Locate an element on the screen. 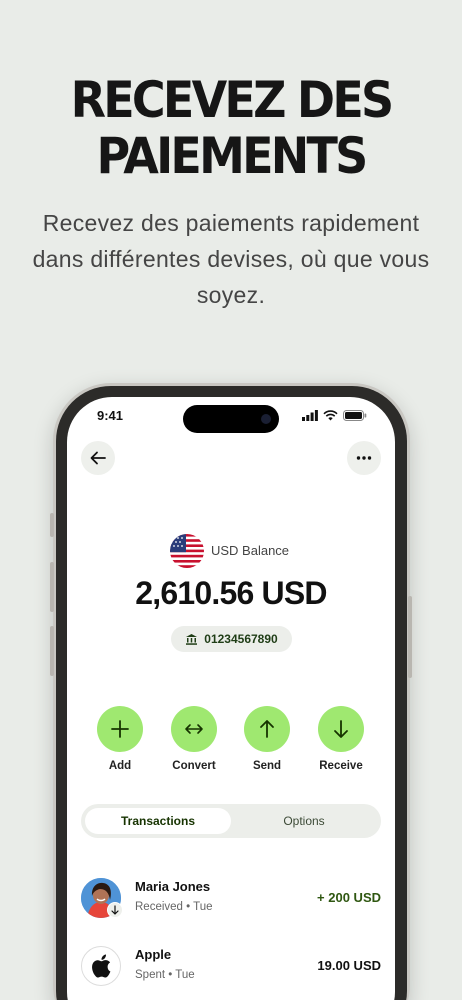  transaction-subtitle: Received • Tue is located at coordinates (174, 907).